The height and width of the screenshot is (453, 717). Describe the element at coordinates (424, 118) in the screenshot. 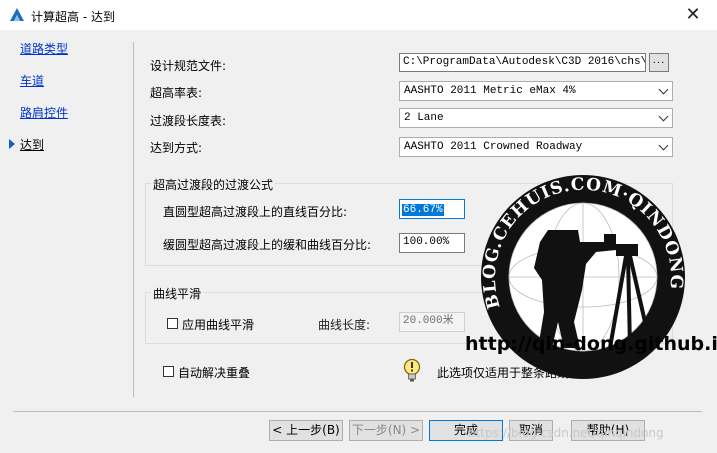

I see `transition-length-value: 2 Lane` at that location.